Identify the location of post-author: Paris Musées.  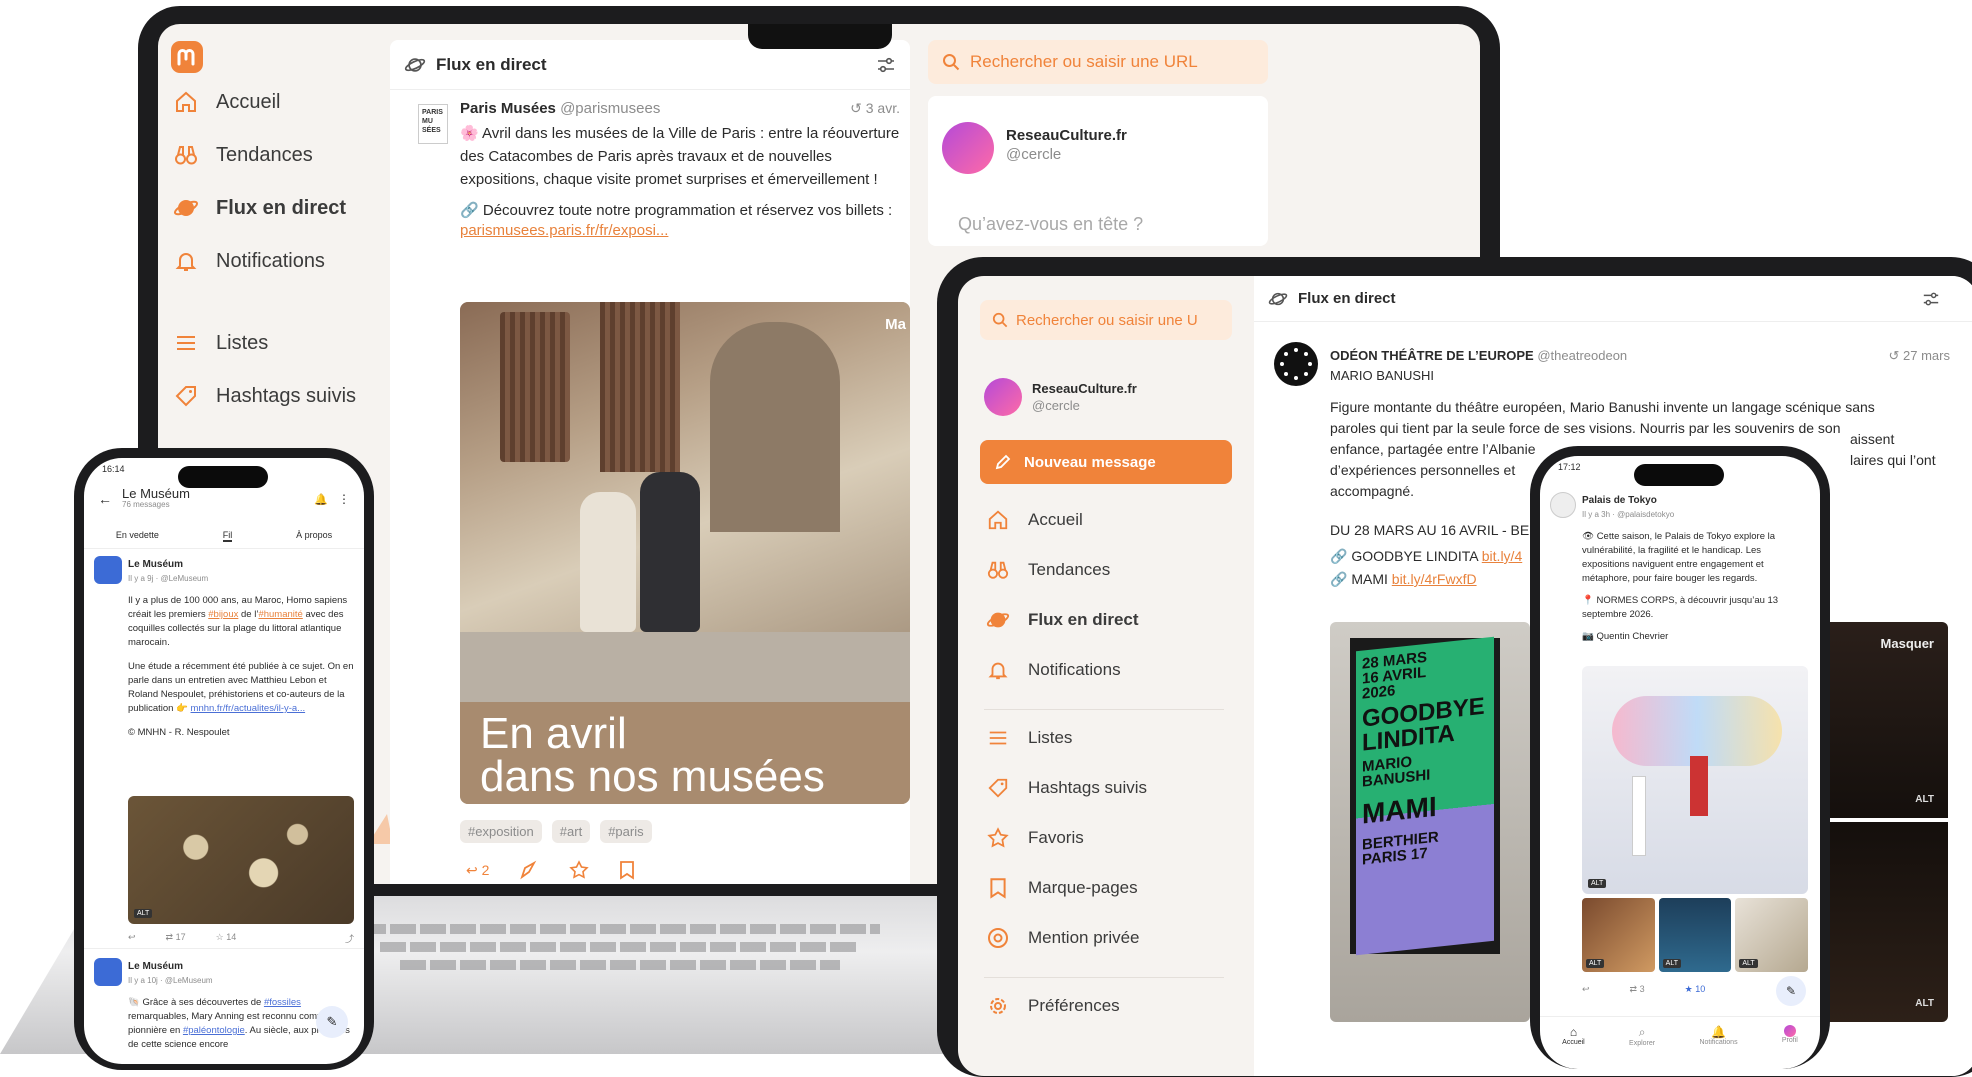
(508, 108).